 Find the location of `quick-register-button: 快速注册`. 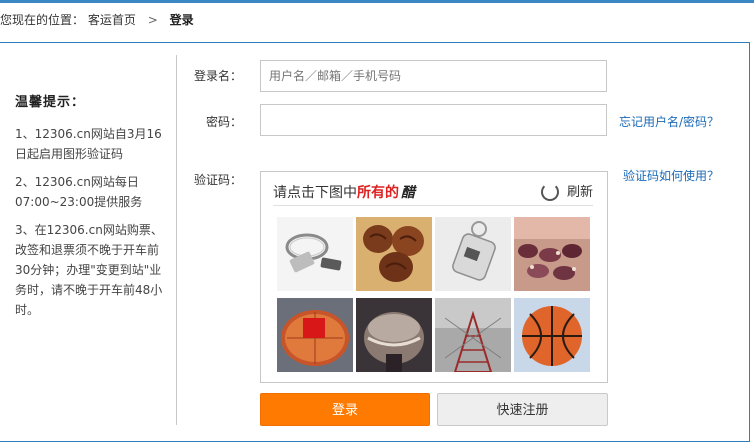

quick-register-button: 快速注册 is located at coordinates (522, 409).